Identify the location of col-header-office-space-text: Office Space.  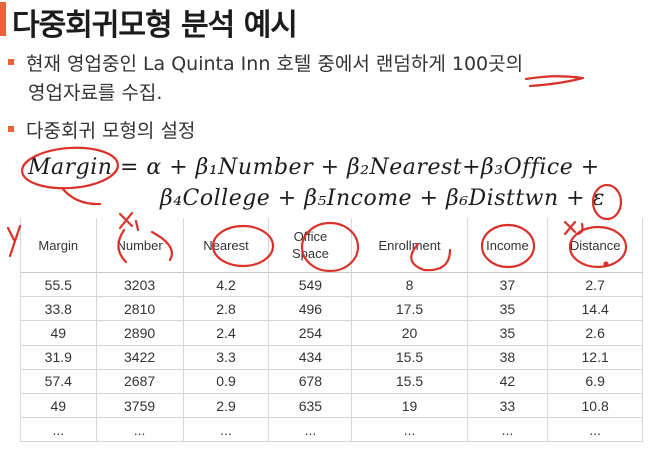
(310, 245).